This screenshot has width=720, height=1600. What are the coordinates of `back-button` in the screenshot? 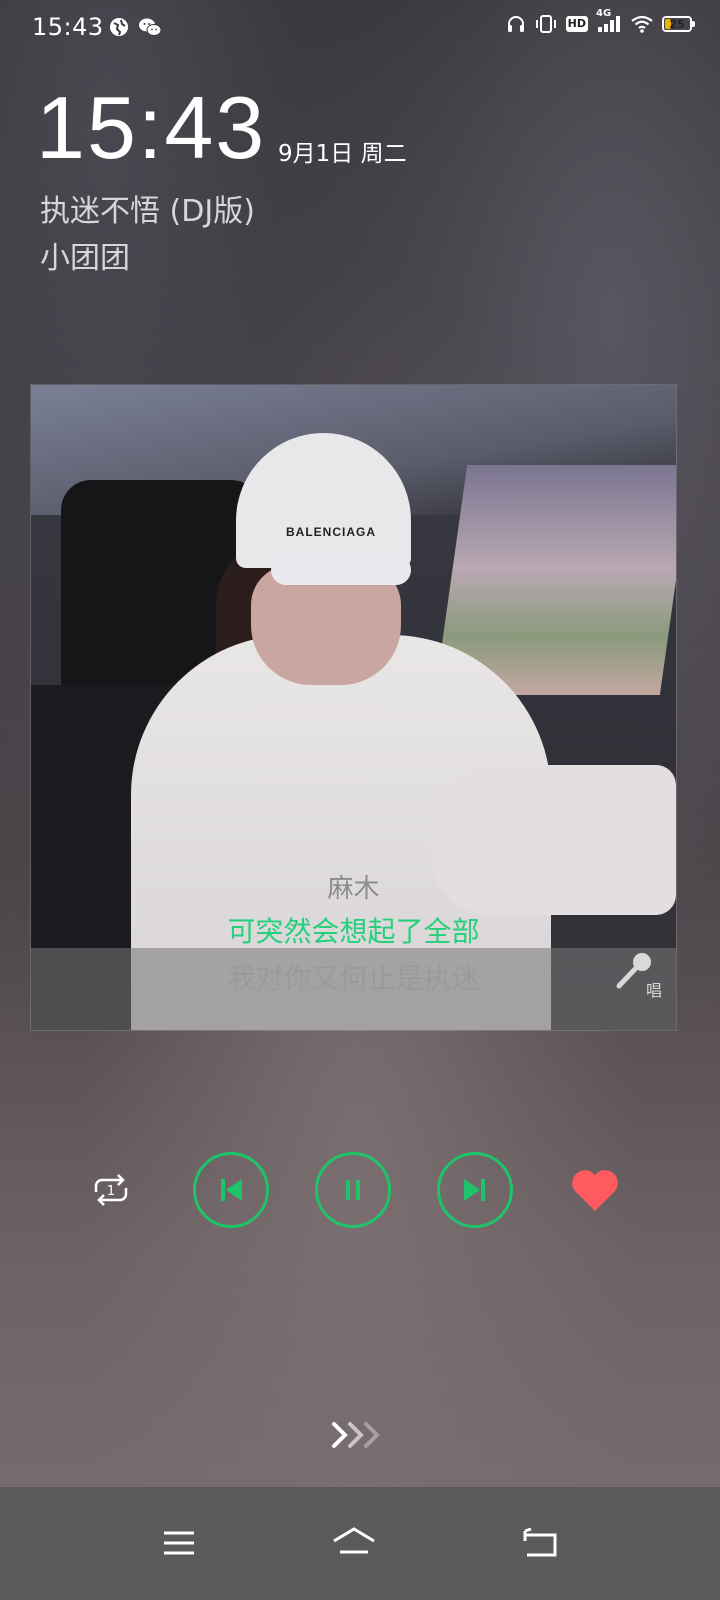 It's located at (541, 1543).